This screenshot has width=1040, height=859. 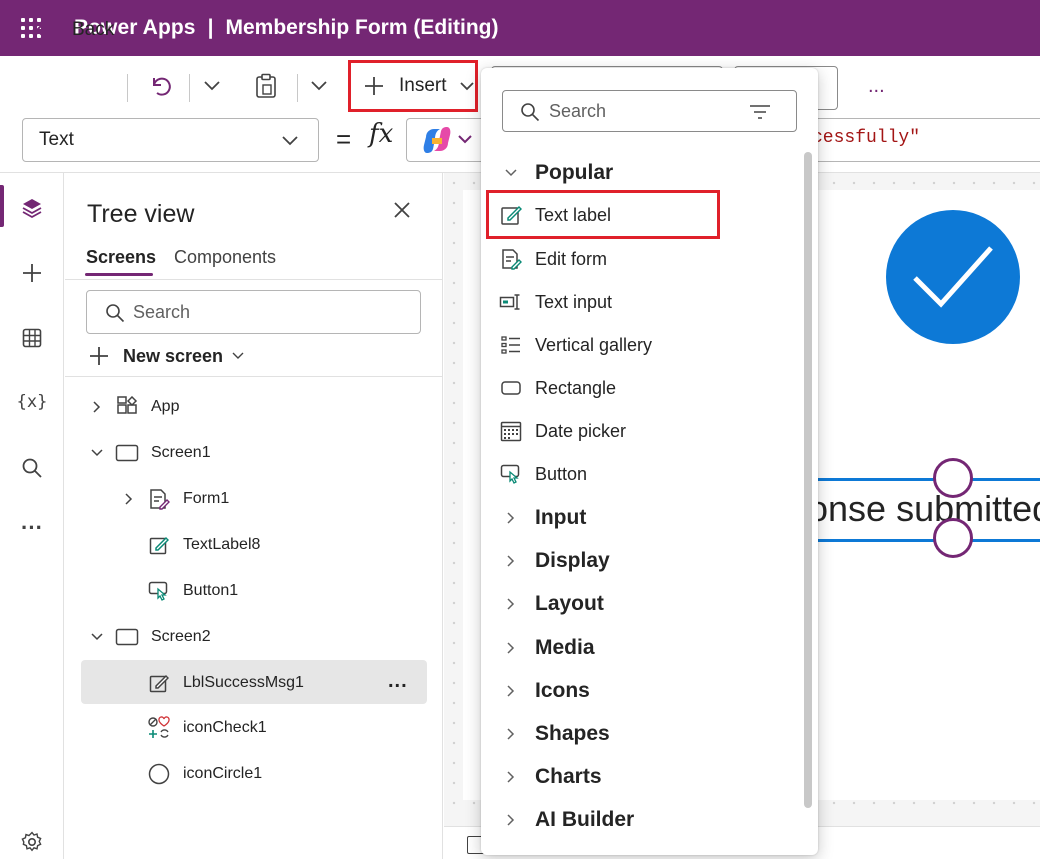 What do you see at coordinates (211, 590) in the screenshot?
I see `node-label: Button1` at bounding box center [211, 590].